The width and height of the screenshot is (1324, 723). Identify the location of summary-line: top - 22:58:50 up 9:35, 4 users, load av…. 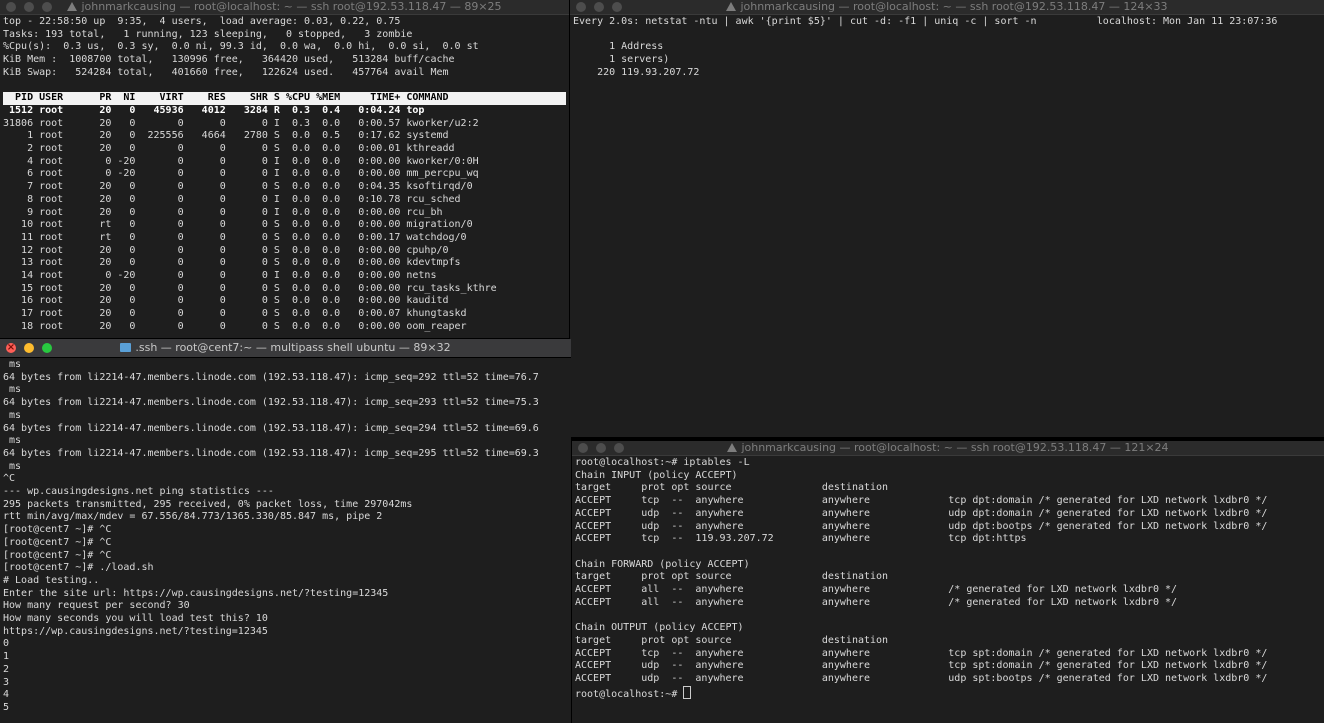
(202, 21).